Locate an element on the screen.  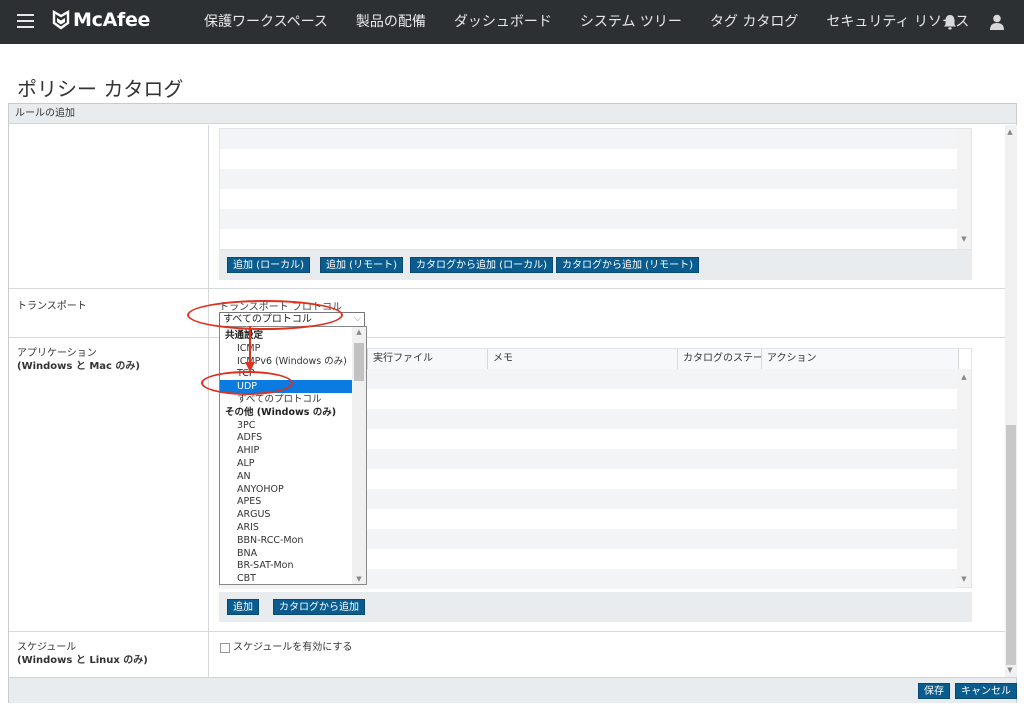
dropdown-option: ARGUS is located at coordinates (286, 514).